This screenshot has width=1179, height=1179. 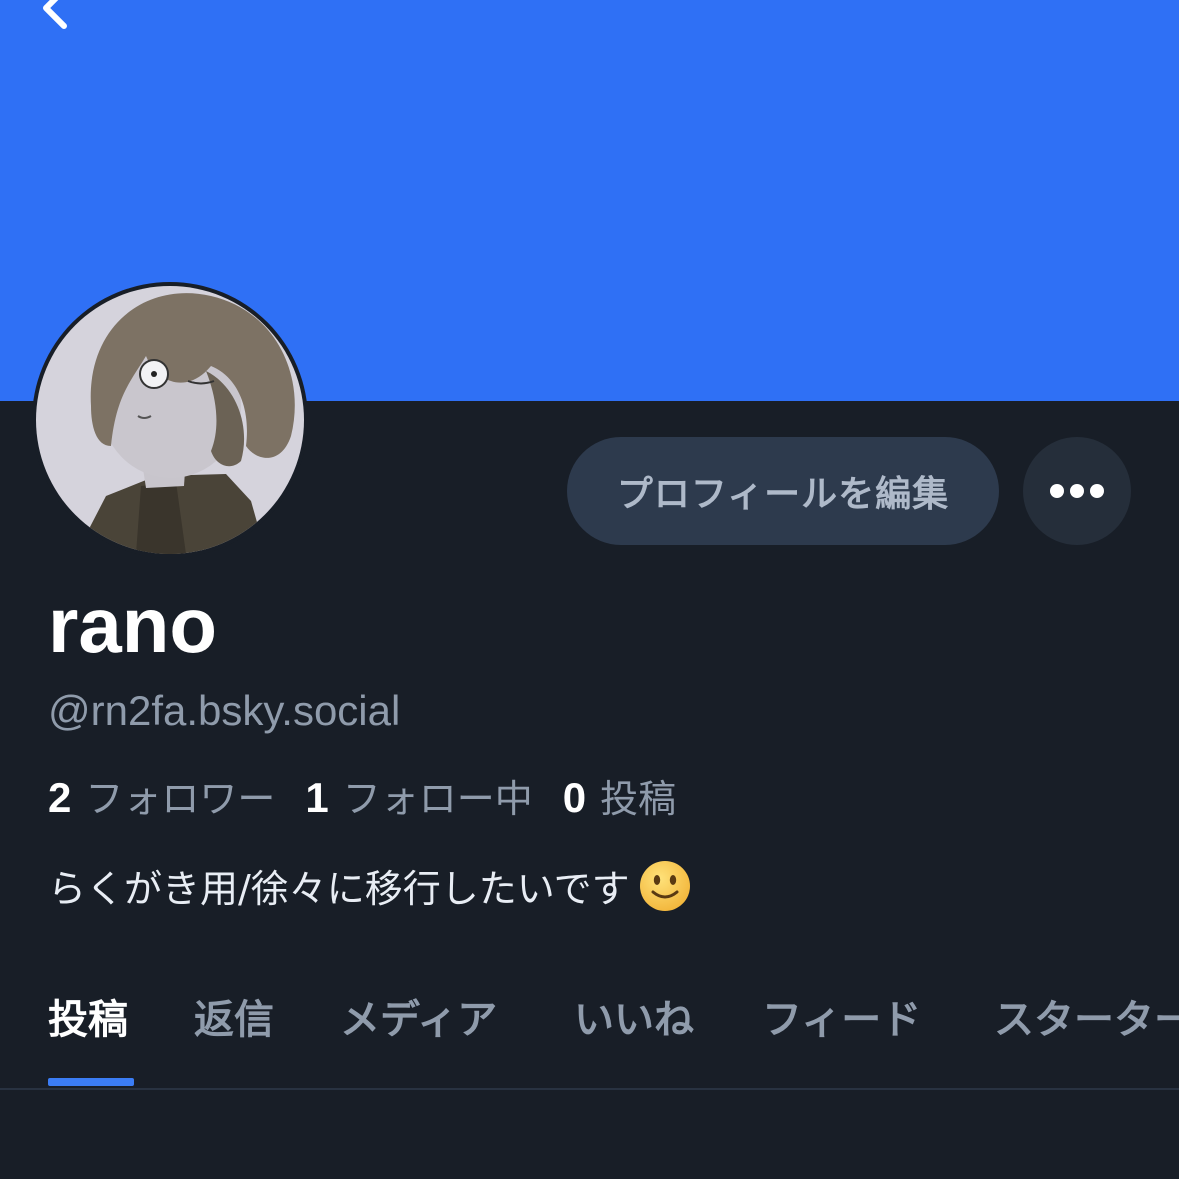 What do you see at coordinates (317, 797) in the screenshot?
I see `following-count: 1` at bounding box center [317, 797].